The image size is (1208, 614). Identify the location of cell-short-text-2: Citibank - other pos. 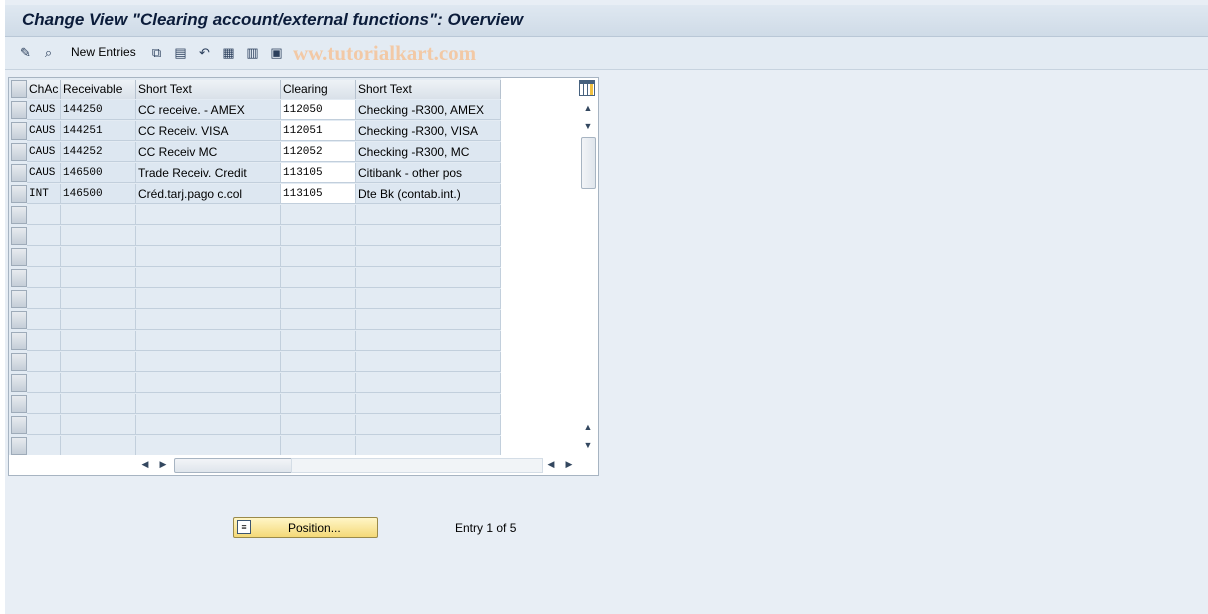
(428, 173).